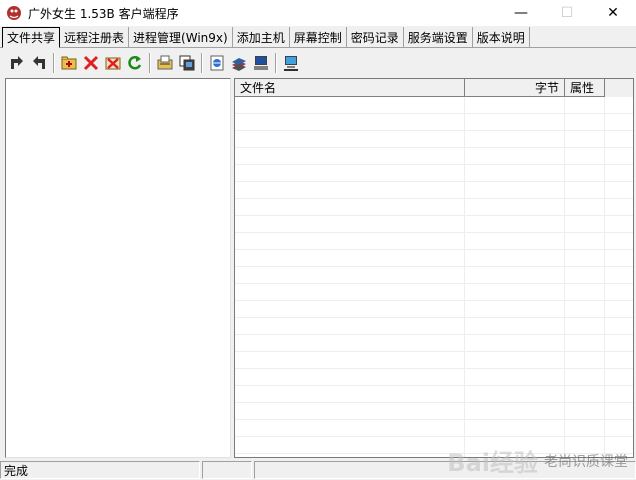 This screenshot has height=480, width=636. Describe the element at coordinates (515, 88) in the screenshot. I see `column-header-bytes: 字节` at that location.